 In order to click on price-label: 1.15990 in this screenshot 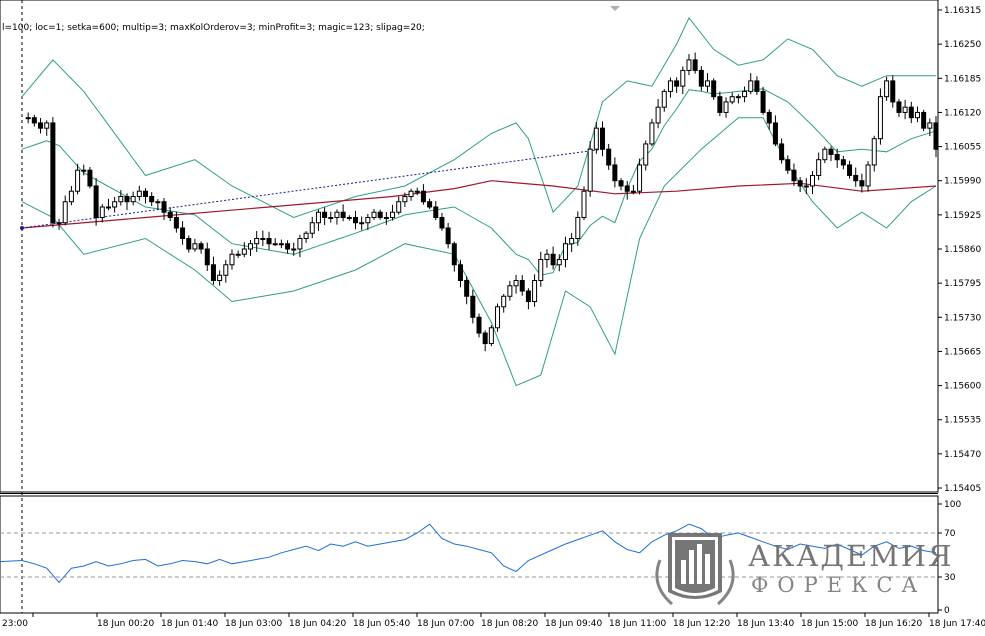, I will do `click(962, 182)`.